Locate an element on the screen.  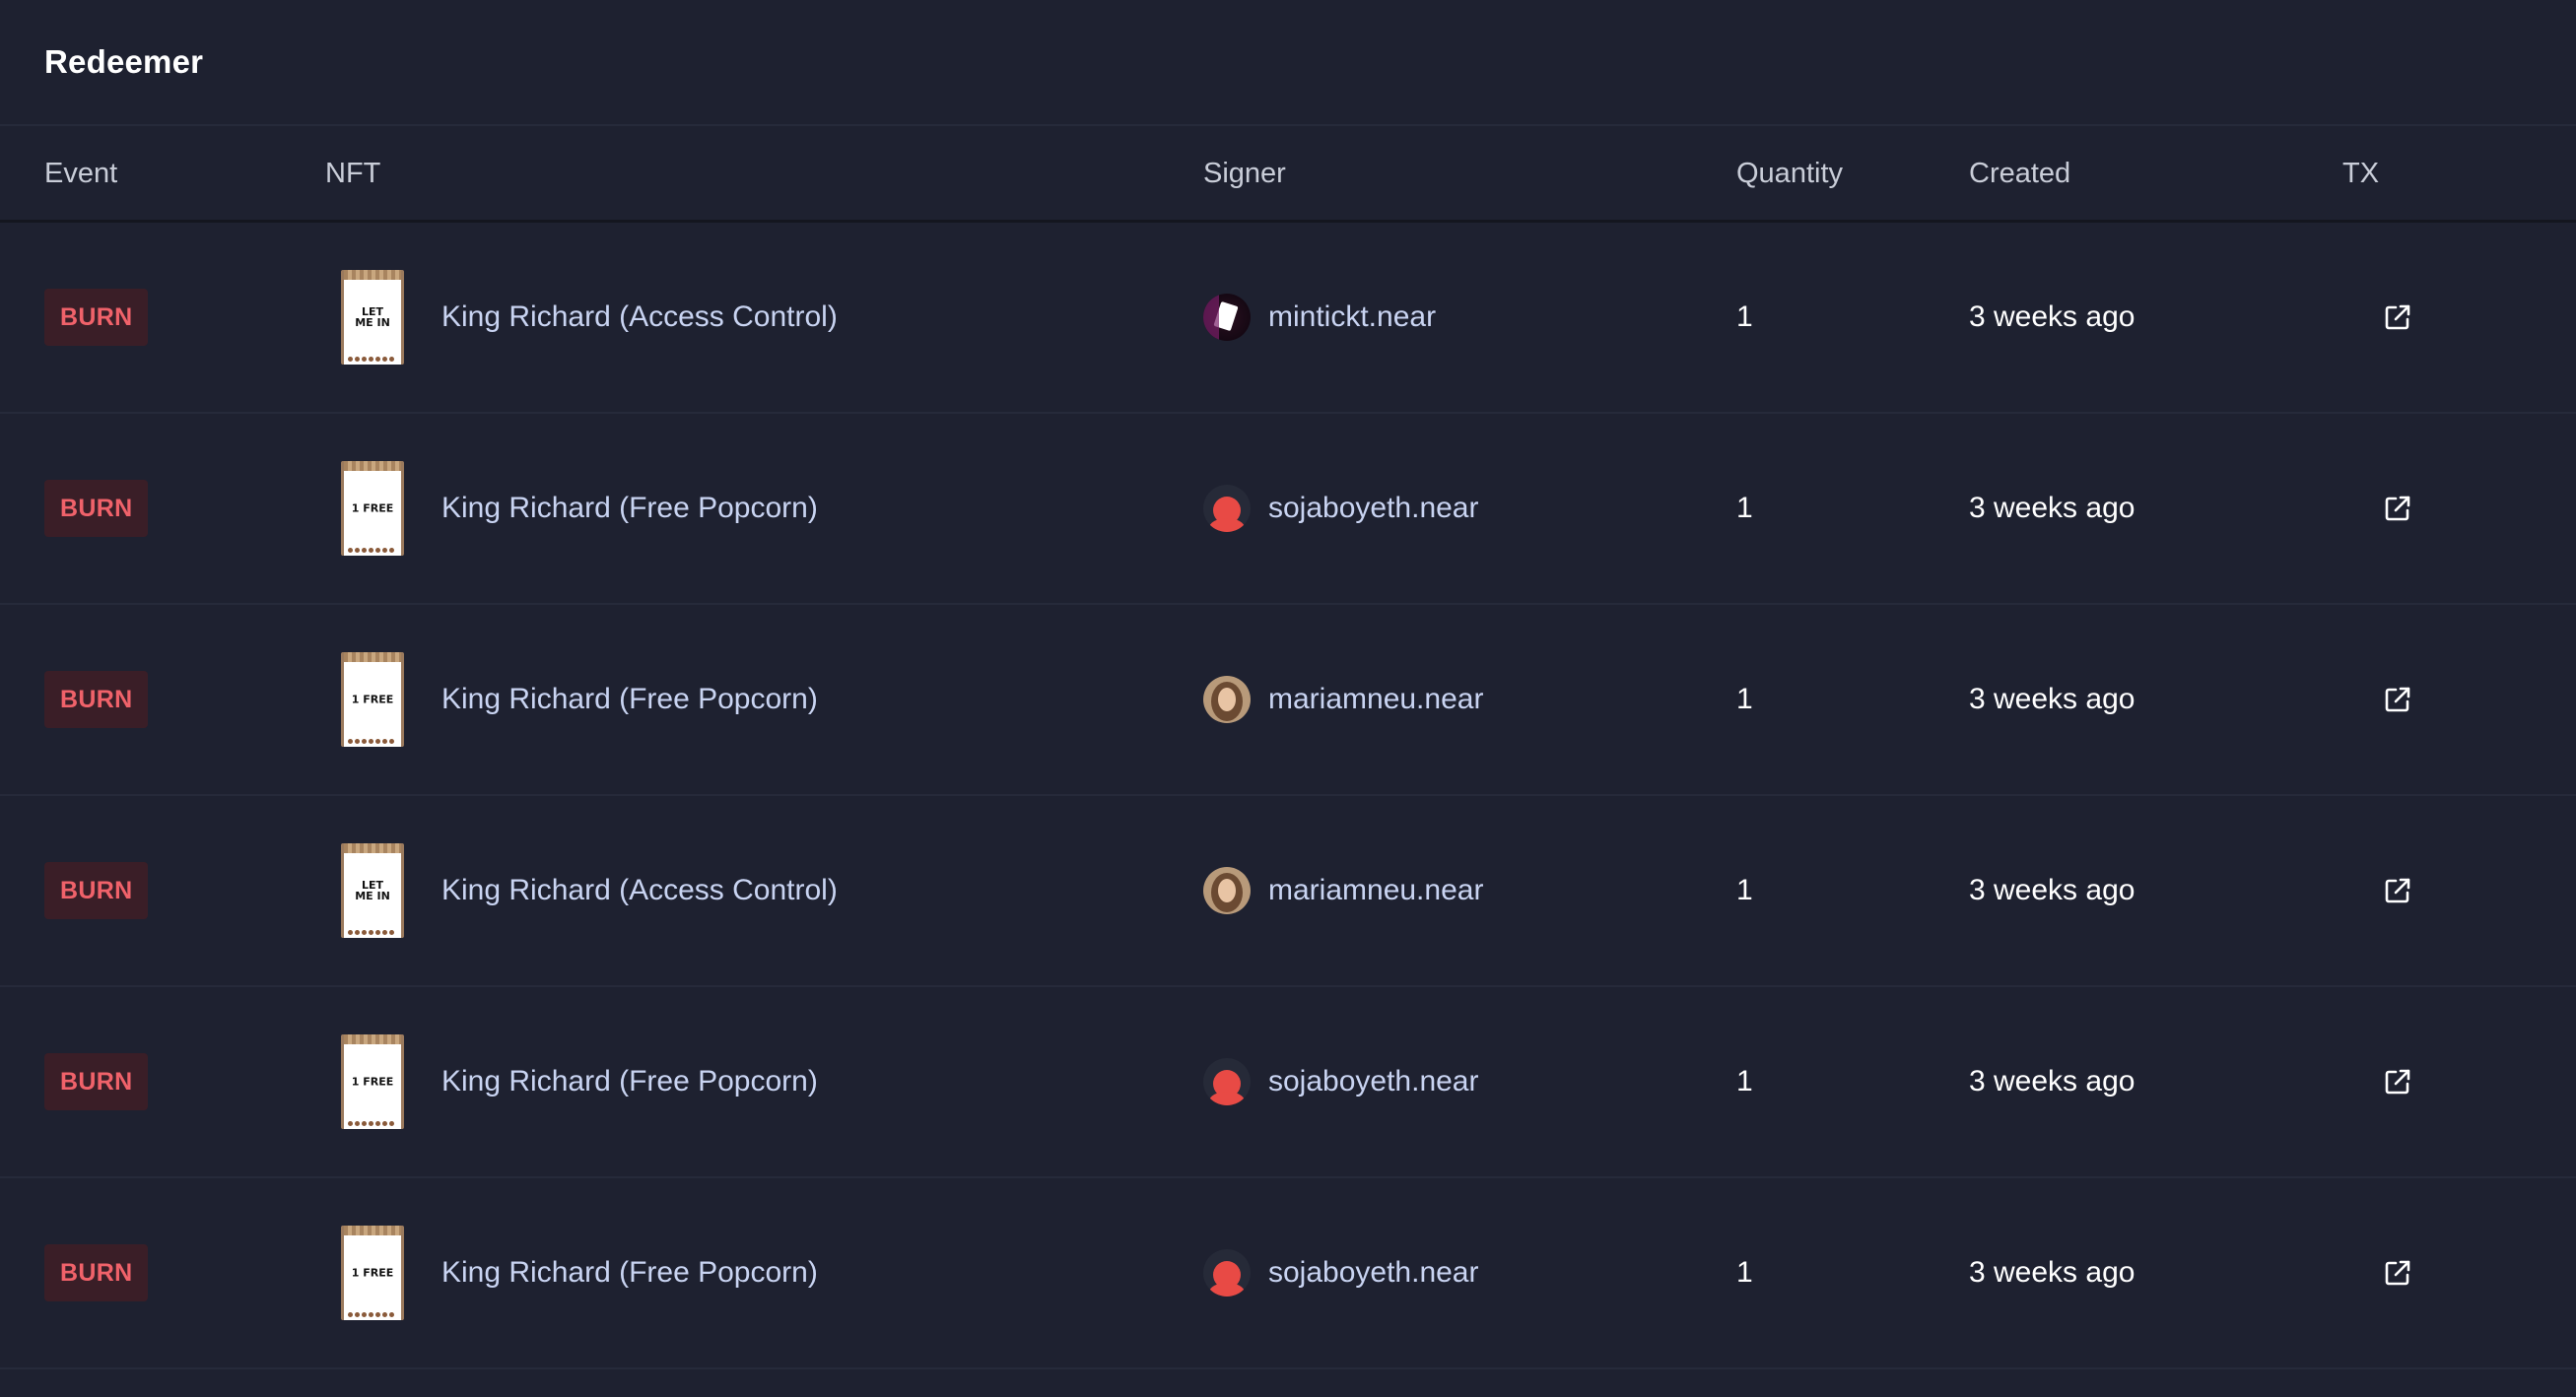
signer-link: mintickt.near is located at coordinates (1352, 317).